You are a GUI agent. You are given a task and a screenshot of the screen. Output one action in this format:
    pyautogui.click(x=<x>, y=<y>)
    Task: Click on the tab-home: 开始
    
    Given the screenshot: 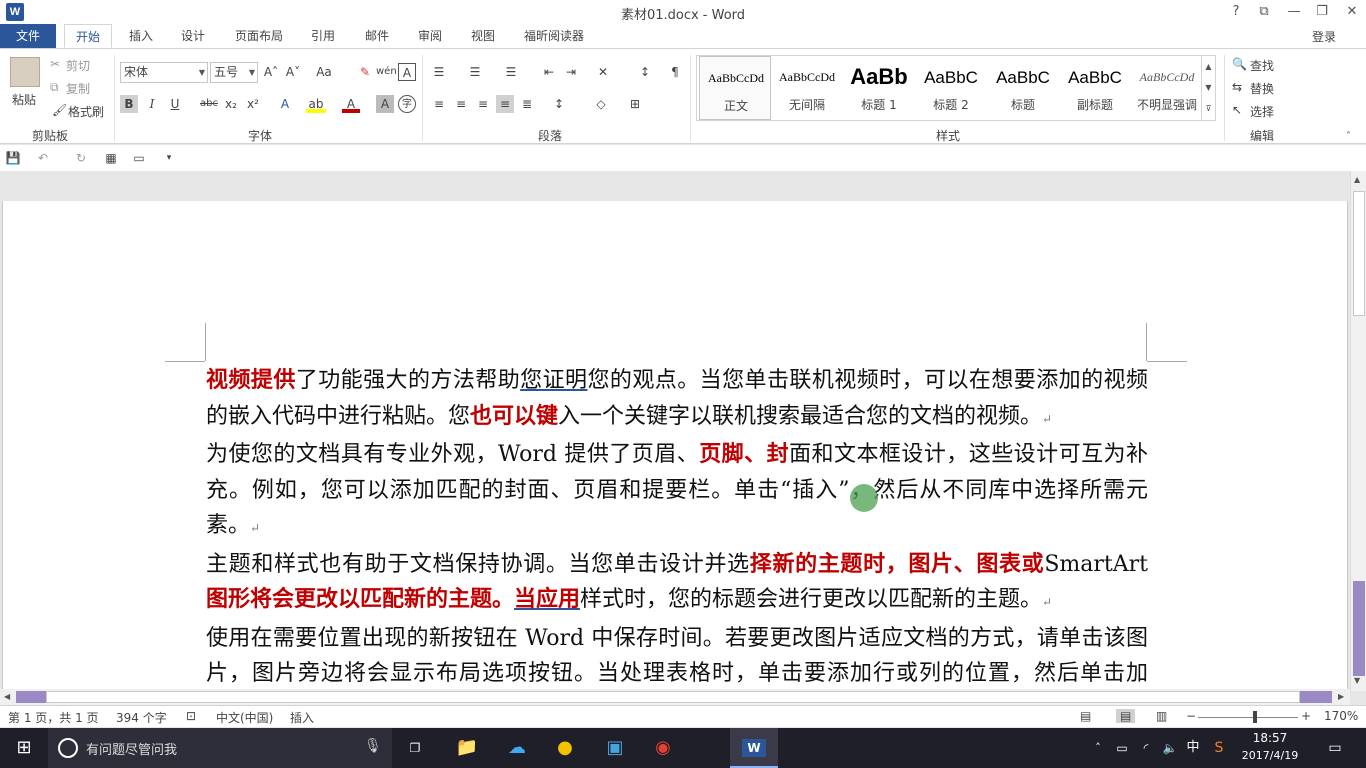 What is the action you would take?
    pyautogui.click(x=88, y=36)
    